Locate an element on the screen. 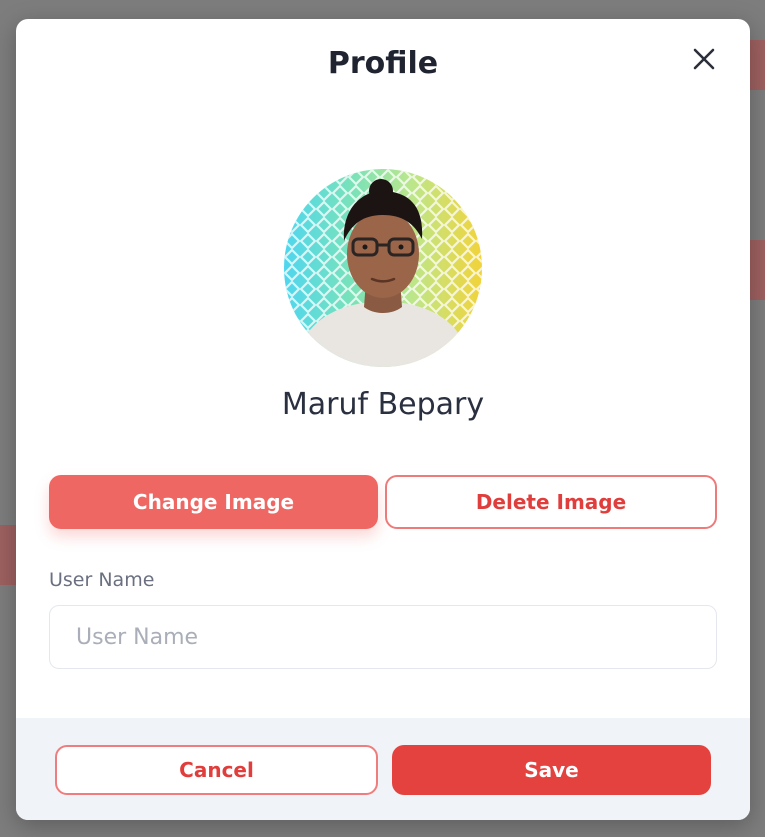  avatar is located at coordinates (383, 268).